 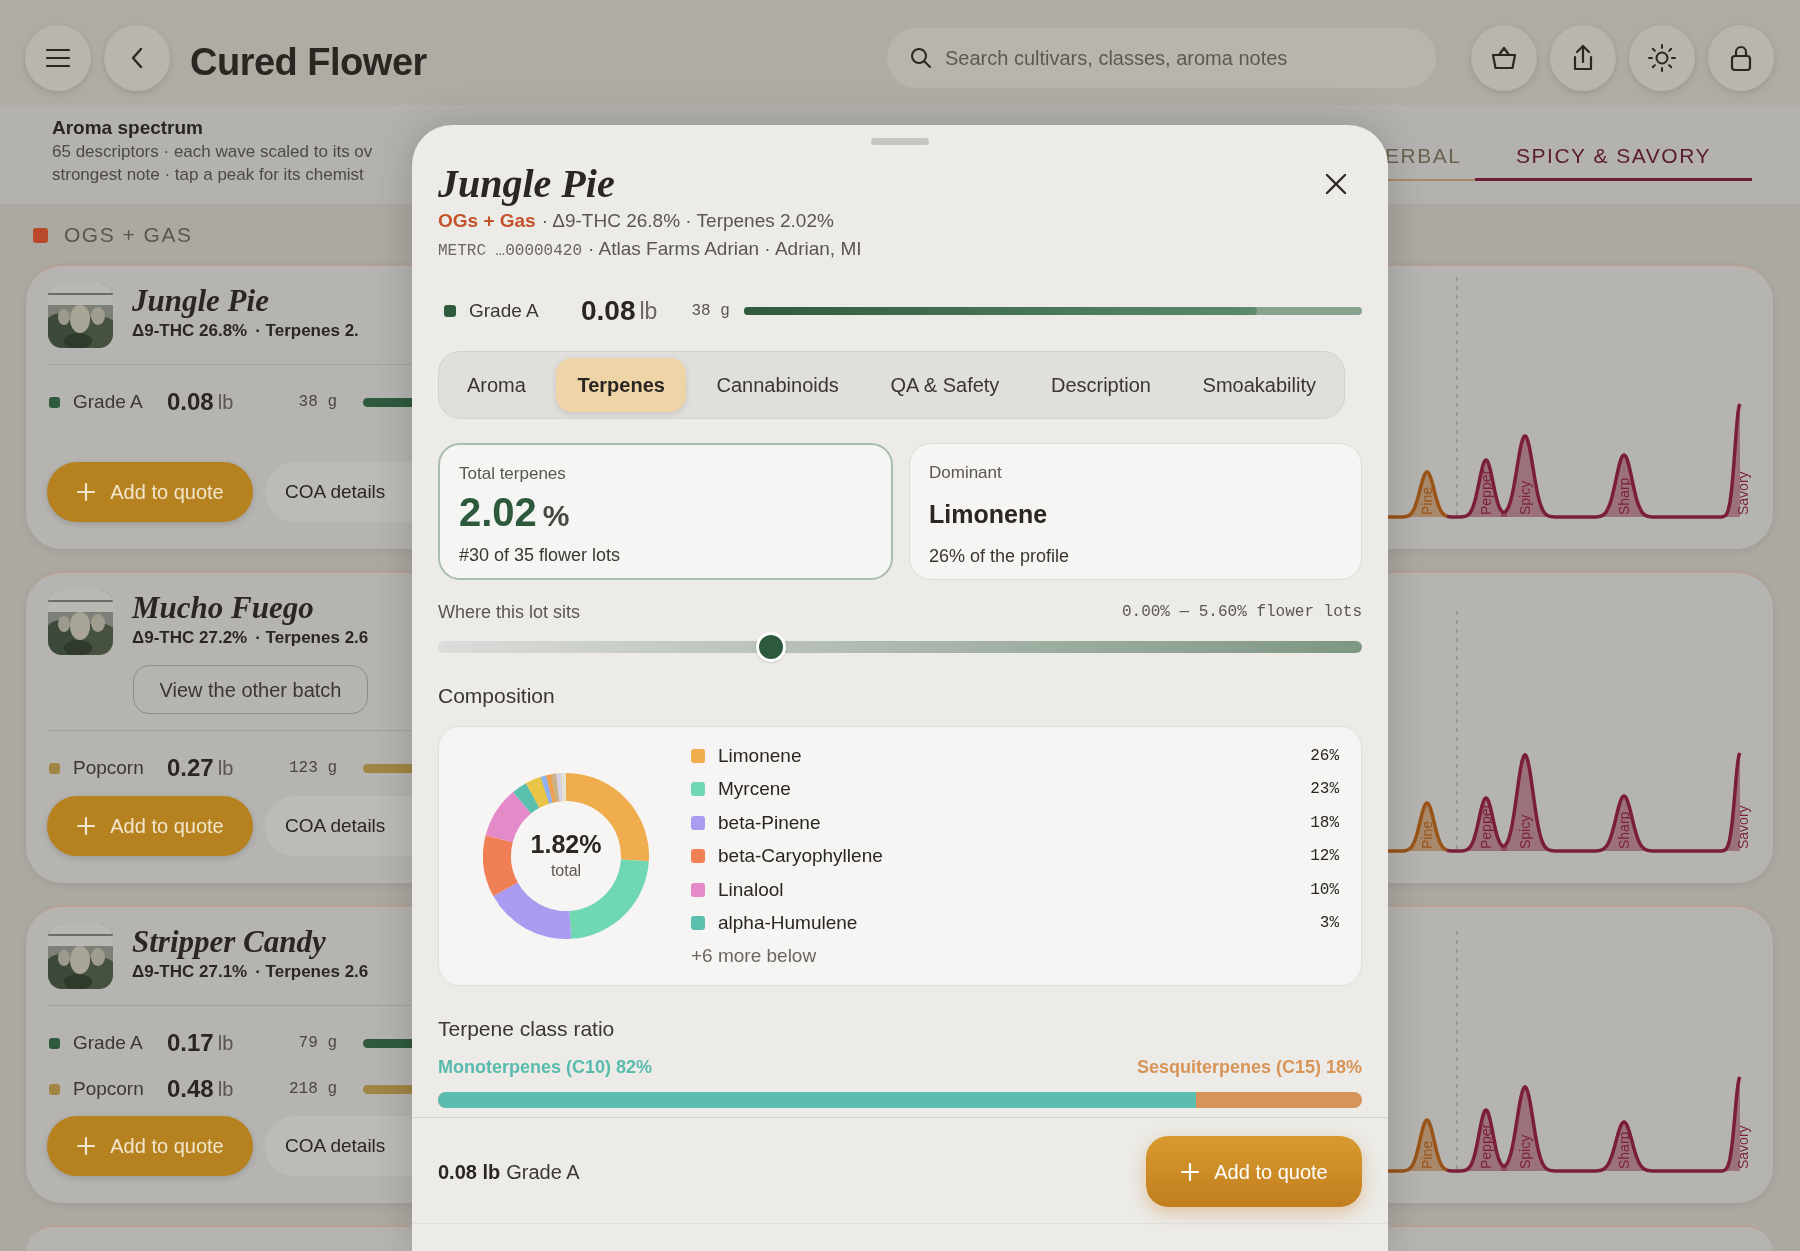 What do you see at coordinates (770, 647) in the screenshot?
I see `slider-thumb` at bounding box center [770, 647].